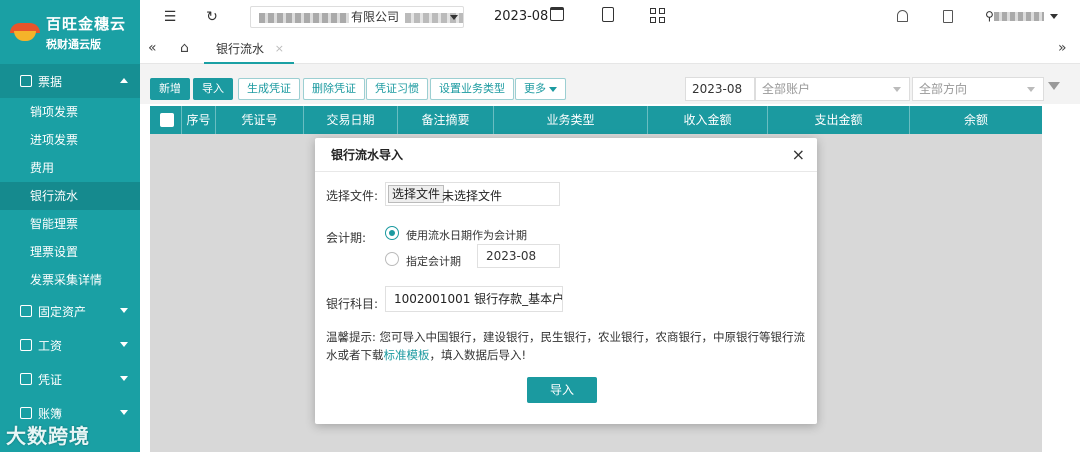 Image resolution: width=1080 pixels, height=452 pixels. Describe the element at coordinates (566, 155) in the screenshot. I see `dialog-title: 银行流水导入 ×` at that location.